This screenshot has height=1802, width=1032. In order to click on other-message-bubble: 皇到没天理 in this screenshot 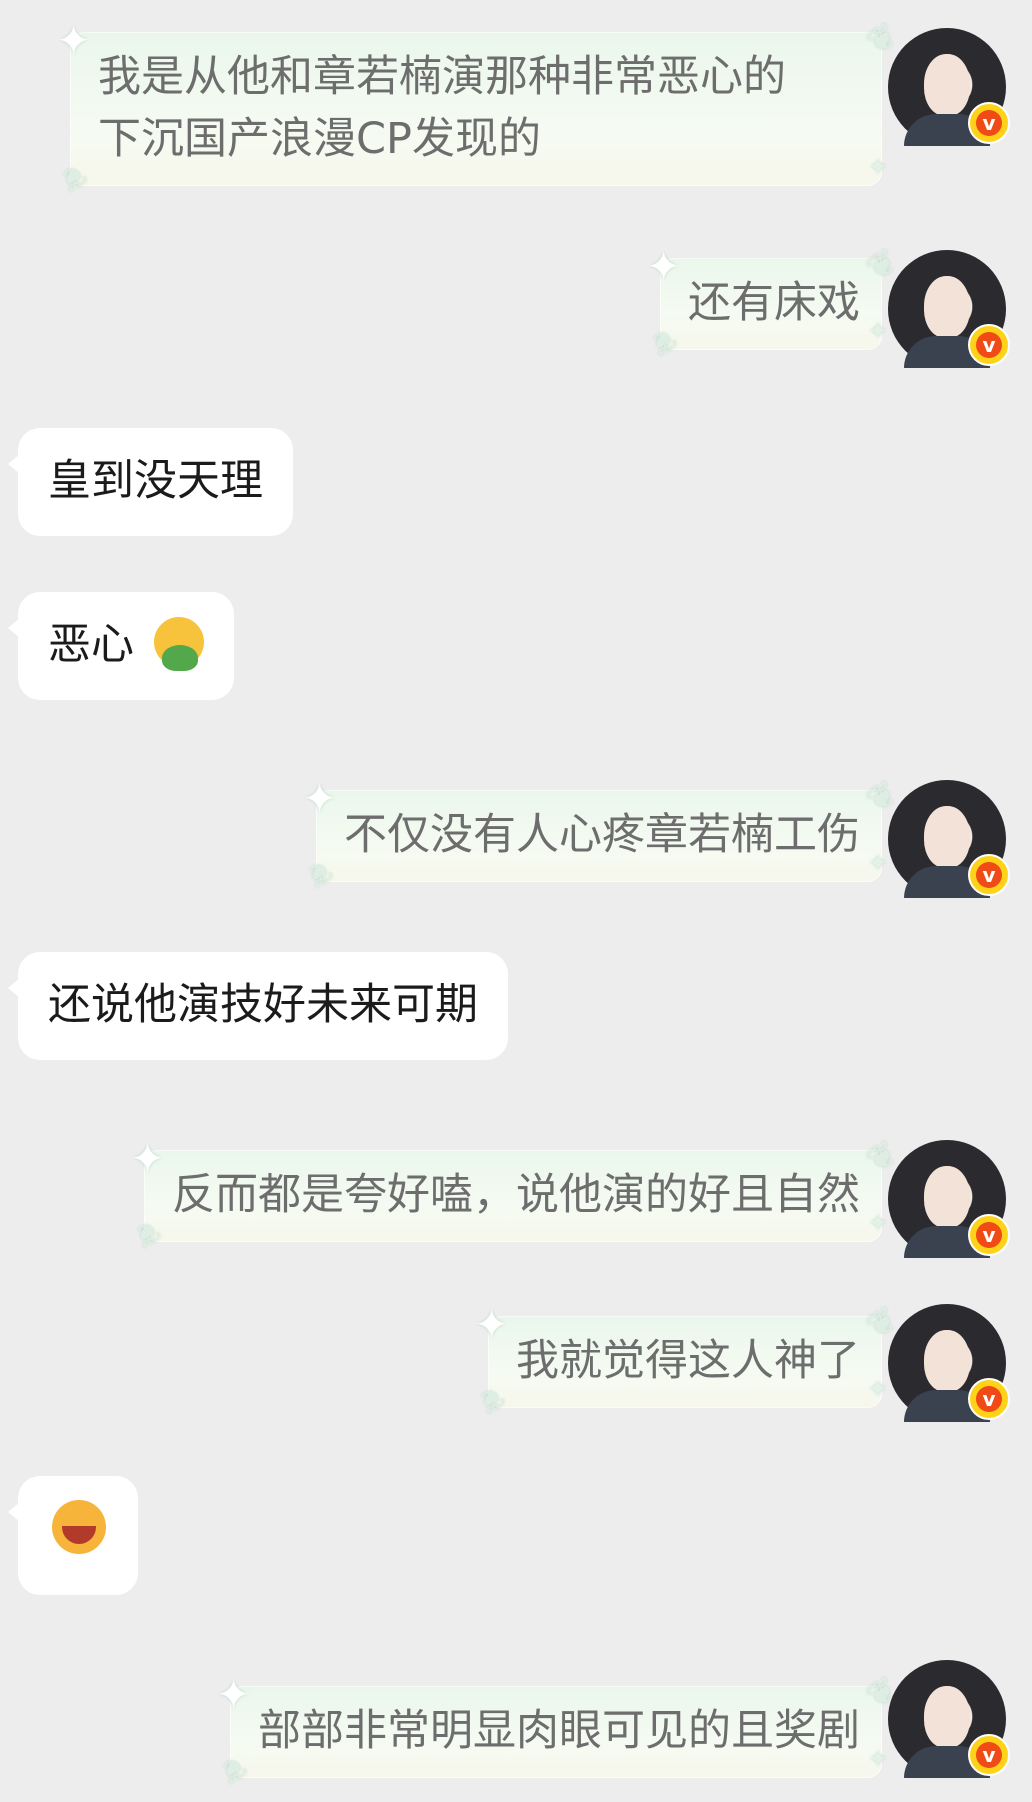, I will do `click(150, 482)`.